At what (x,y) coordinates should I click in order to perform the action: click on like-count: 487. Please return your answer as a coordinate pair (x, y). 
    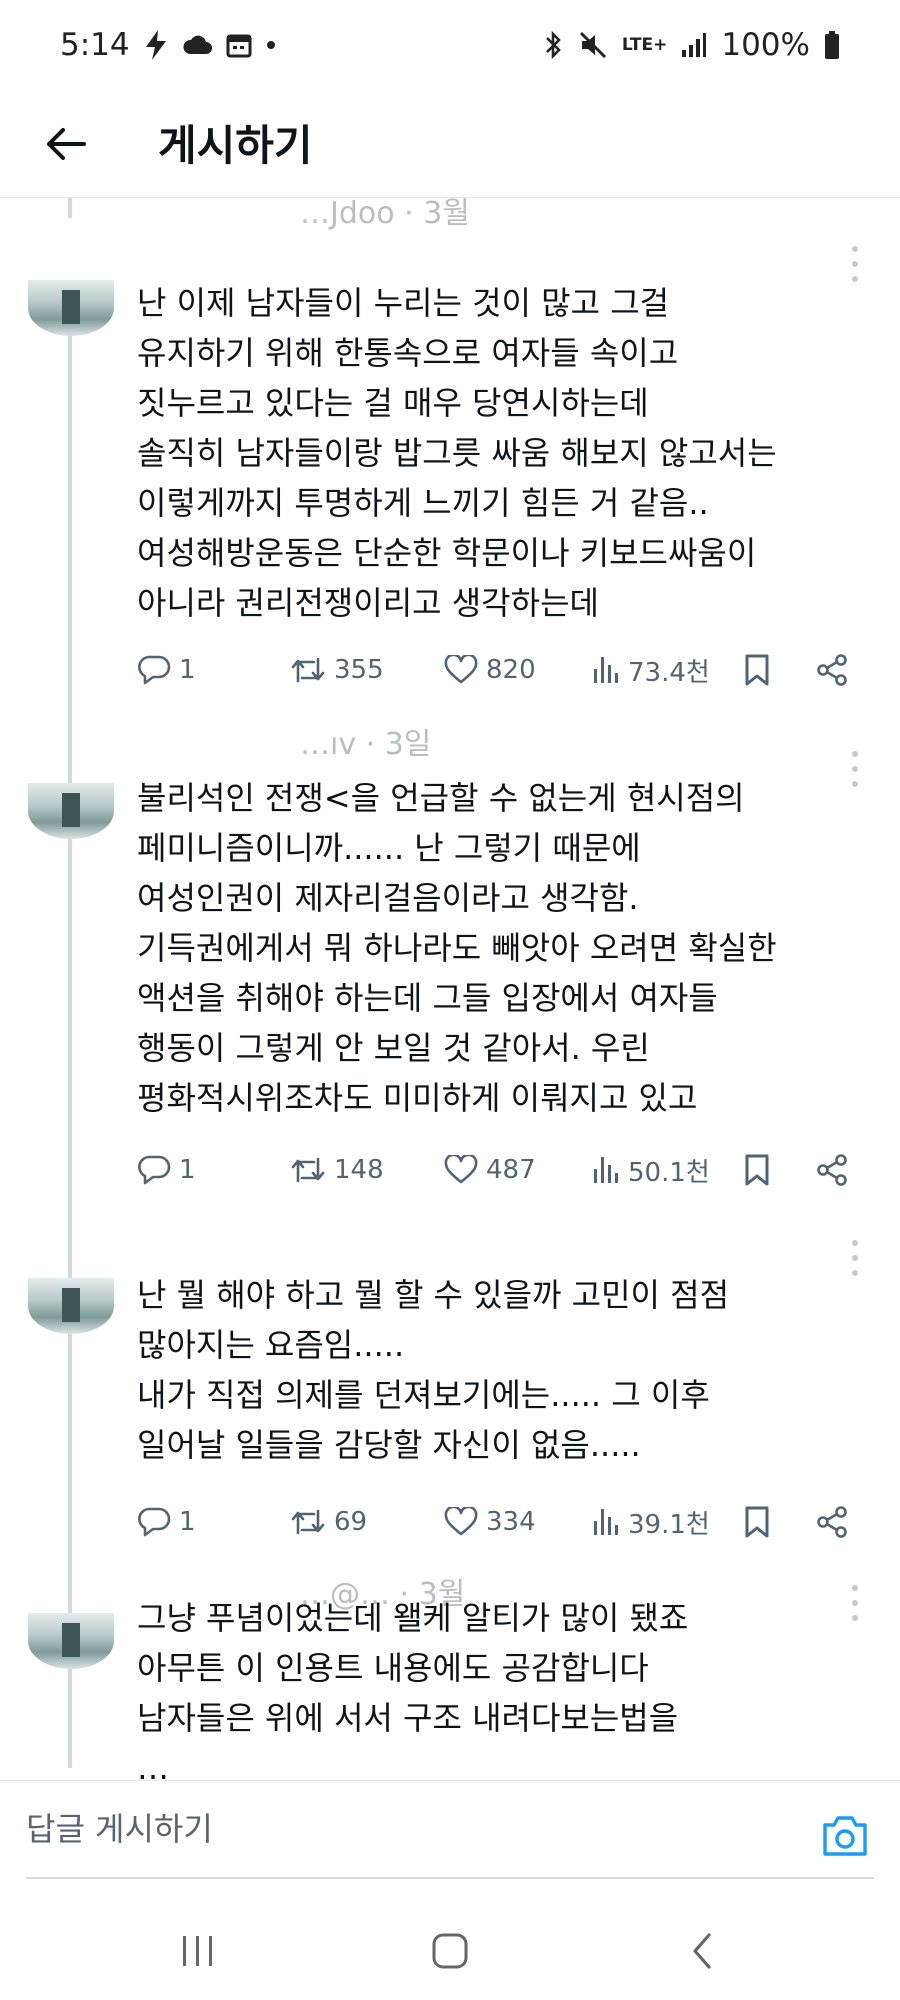
    Looking at the image, I should click on (511, 1170).